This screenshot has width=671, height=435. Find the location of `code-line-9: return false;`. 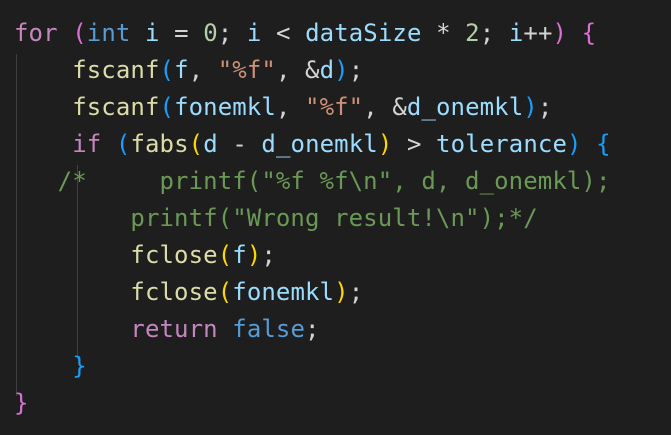

code-line-9: return false; is located at coordinates (167, 329).